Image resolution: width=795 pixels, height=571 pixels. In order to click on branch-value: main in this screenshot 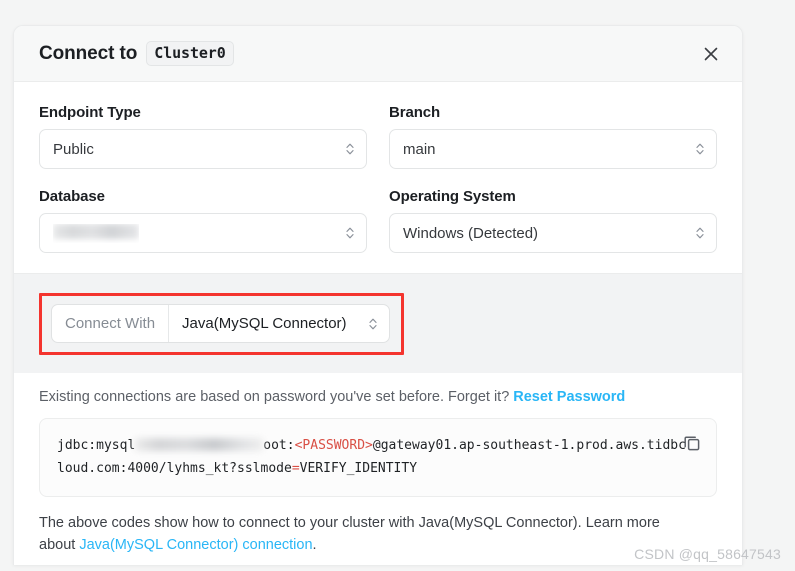, I will do `click(419, 149)`.